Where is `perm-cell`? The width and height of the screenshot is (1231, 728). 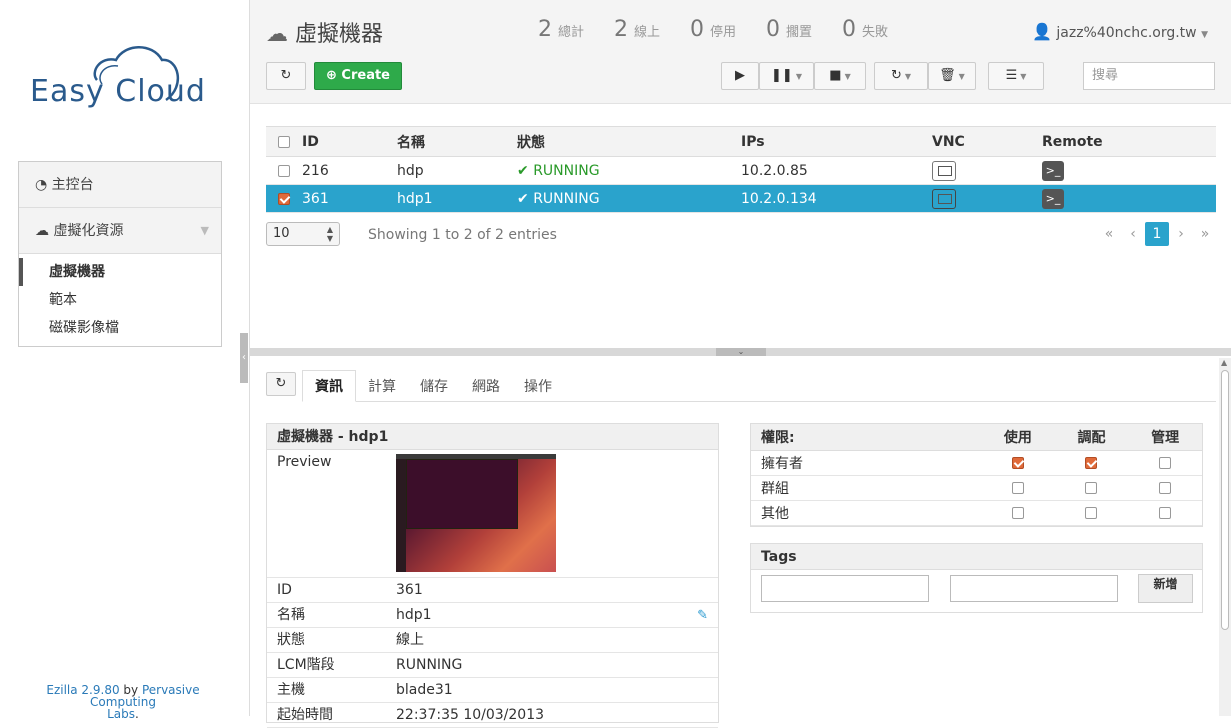 perm-cell is located at coordinates (1091, 513).